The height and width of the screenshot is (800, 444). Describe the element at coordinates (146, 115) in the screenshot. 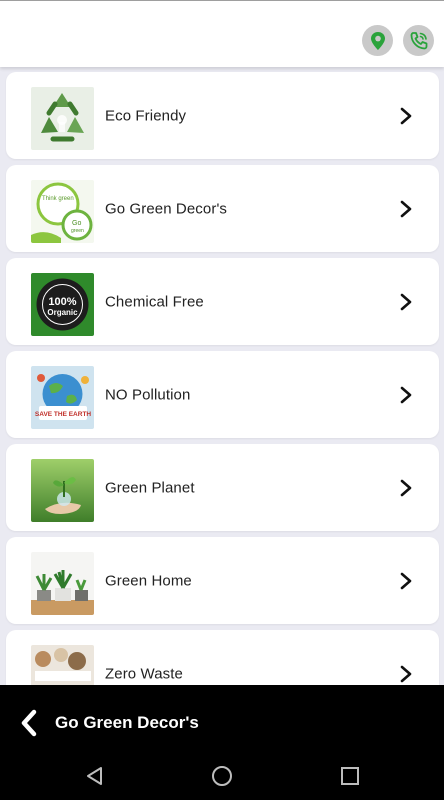

I see `item-label: Eco Friendy` at that location.